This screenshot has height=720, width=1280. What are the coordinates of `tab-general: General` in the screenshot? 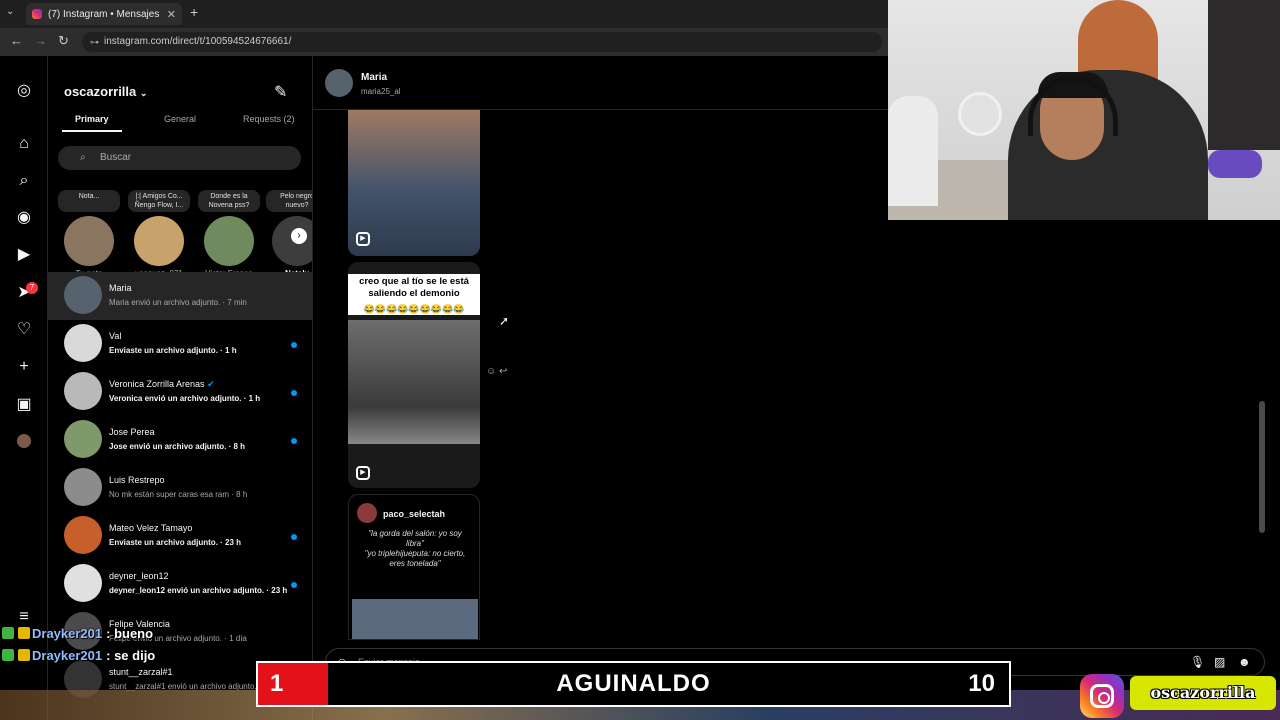 It's located at (180, 119).